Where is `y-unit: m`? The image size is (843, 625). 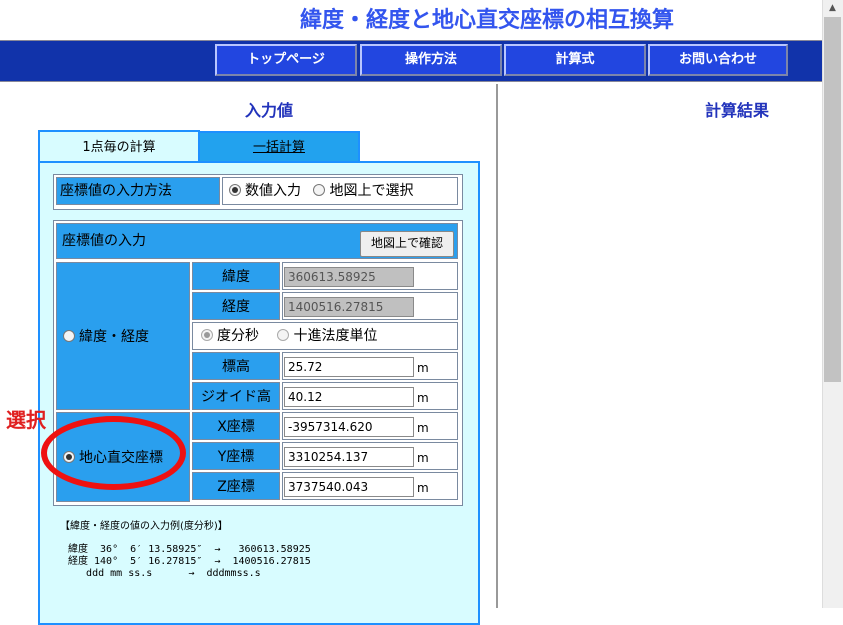
y-unit: m is located at coordinates (423, 458).